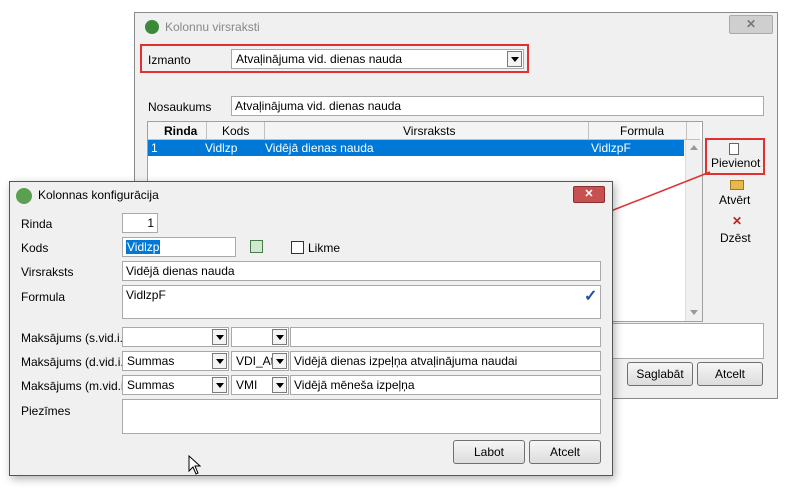 This screenshot has width=804, height=493. Describe the element at coordinates (497, 106) in the screenshot. I see `nosaukums-input: Atvaļinājuma vid. dienas nauda` at that location.